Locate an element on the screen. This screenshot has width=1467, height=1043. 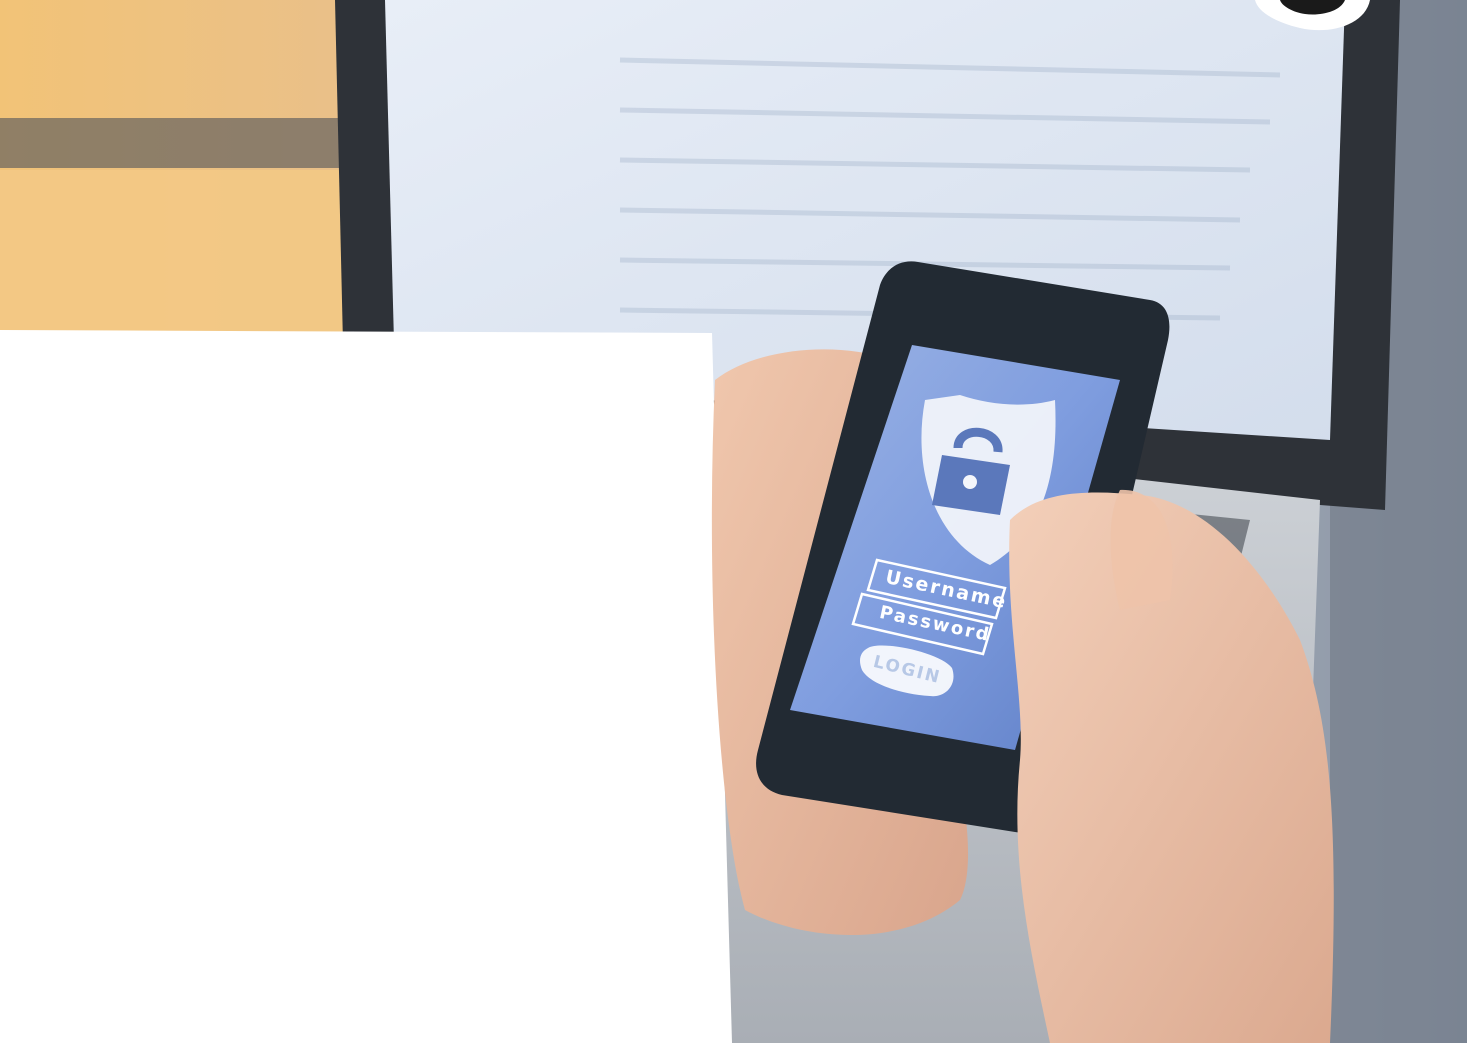
window-frame is located at coordinates (190, 143).